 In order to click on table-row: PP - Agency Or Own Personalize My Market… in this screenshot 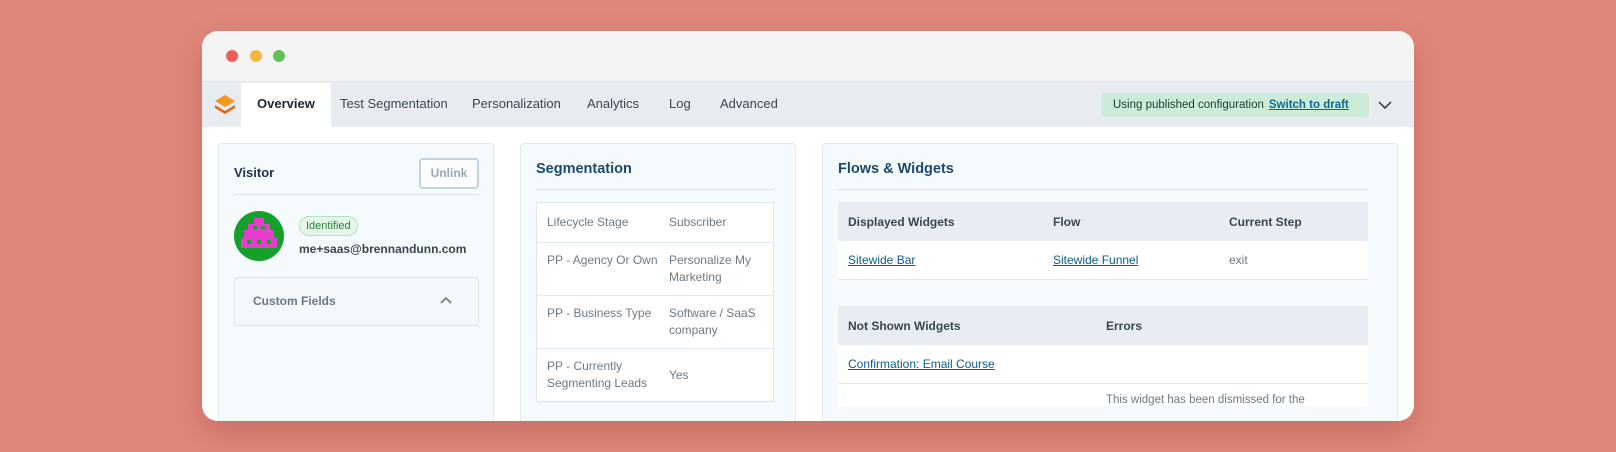, I will do `click(655, 269)`.